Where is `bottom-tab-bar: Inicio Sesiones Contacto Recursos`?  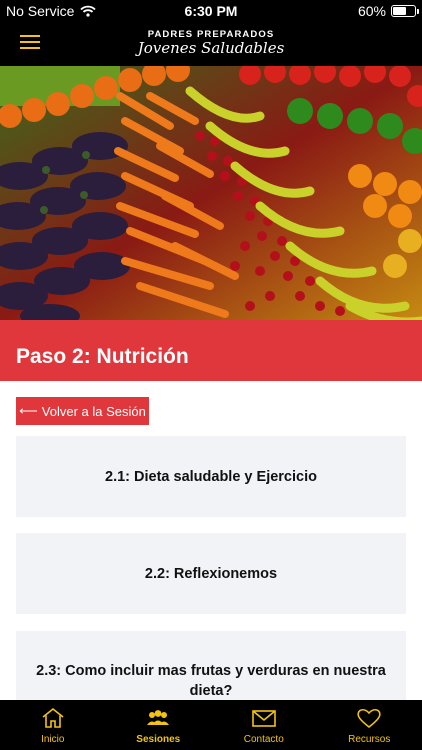
bottom-tab-bar: Inicio Sesiones Contacto Recursos is located at coordinates (211, 725).